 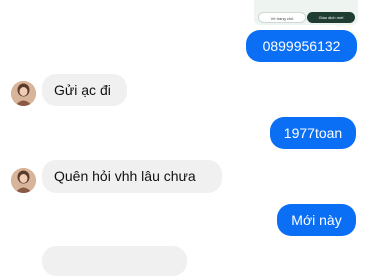 What do you see at coordinates (282, 17) in the screenshot?
I see `home-button: Về trang chủ` at bounding box center [282, 17].